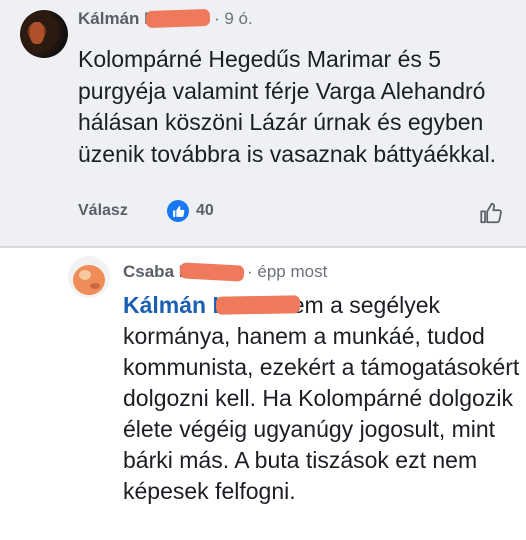 The height and width of the screenshot is (540, 526). What do you see at coordinates (103, 211) in the screenshot?
I see `reply-button: Válasz` at bounding box center [103, 211].